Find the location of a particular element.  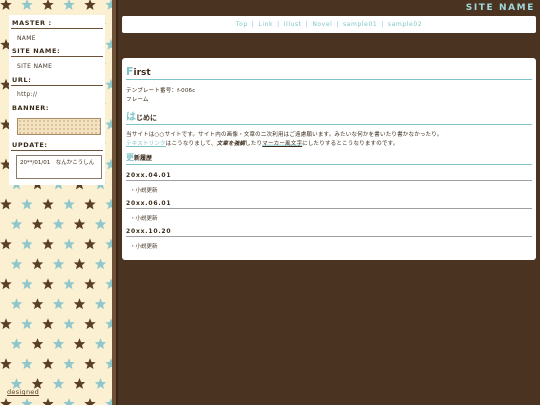

heading-rest: 新履歴 is located at coordinates (143, 158).